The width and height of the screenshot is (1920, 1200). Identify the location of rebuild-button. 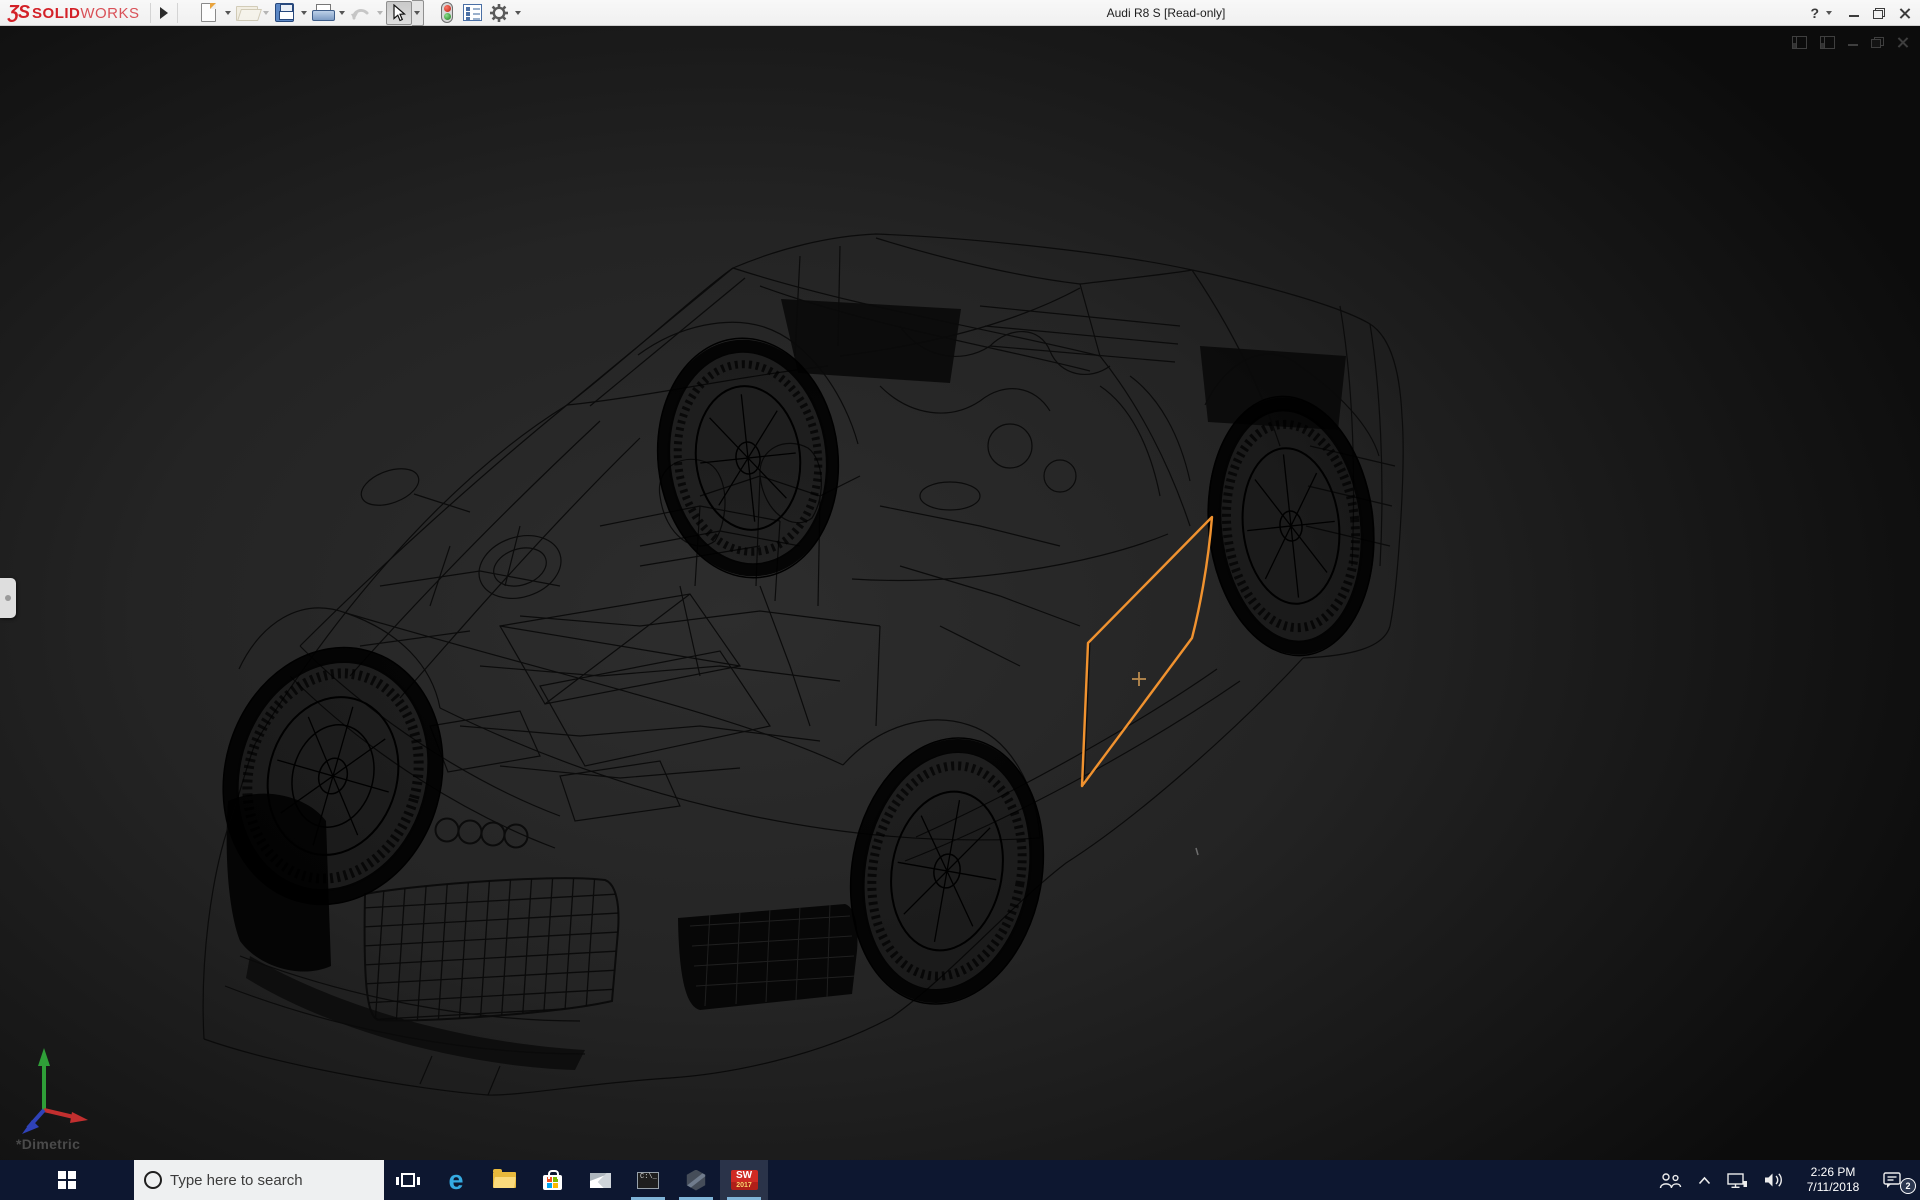
(447, 13).